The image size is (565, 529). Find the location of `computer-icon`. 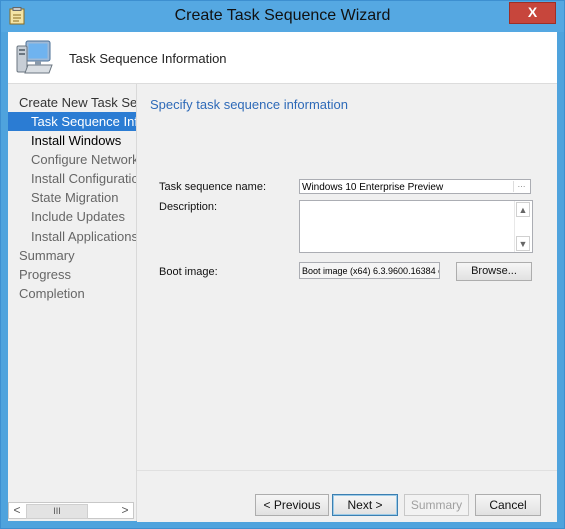

computer-icon is located at coordinates (34, 57).